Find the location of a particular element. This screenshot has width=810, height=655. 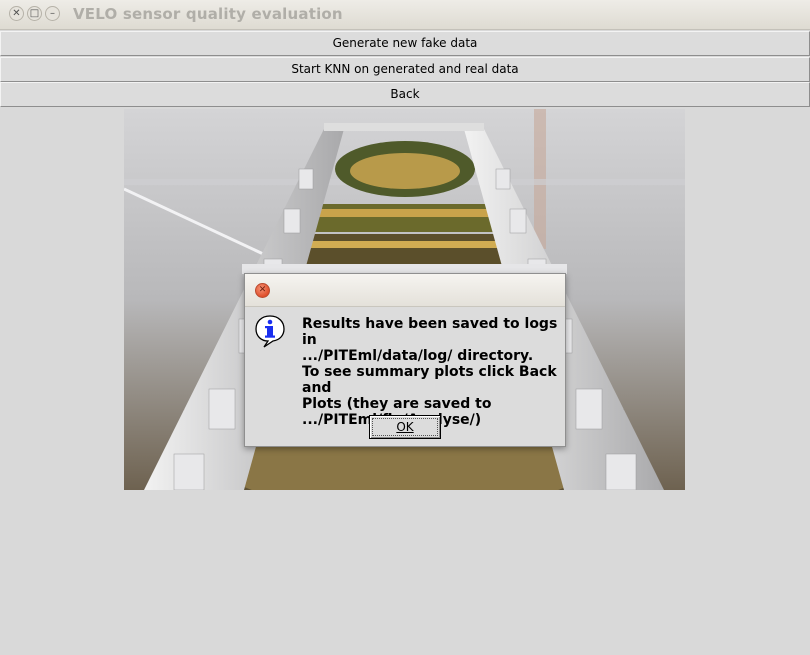

dialog-title-bar: ✕ is located at coordinates (405, 290).